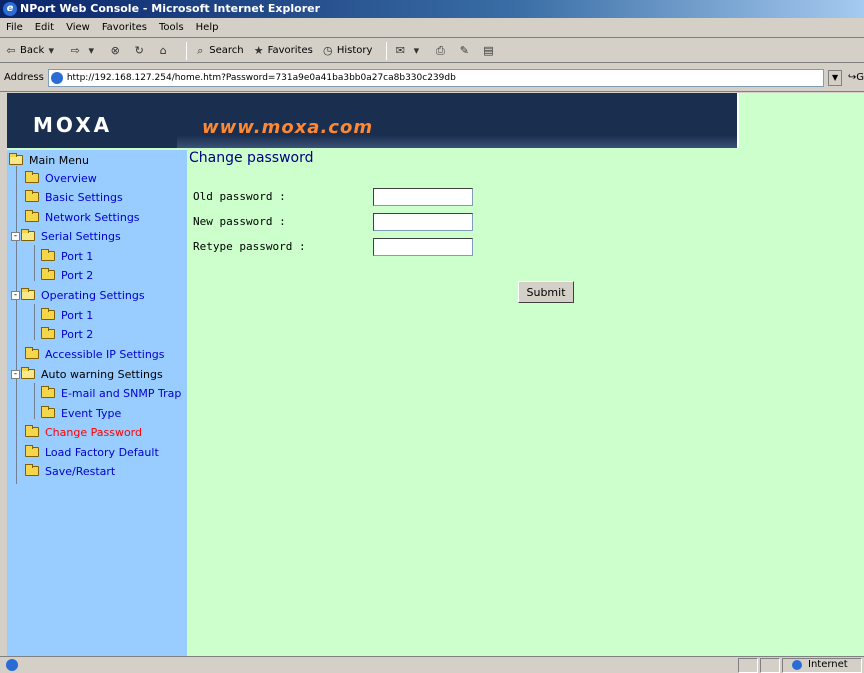  I want to click on favorites-icon: ★, so click(258, 50).